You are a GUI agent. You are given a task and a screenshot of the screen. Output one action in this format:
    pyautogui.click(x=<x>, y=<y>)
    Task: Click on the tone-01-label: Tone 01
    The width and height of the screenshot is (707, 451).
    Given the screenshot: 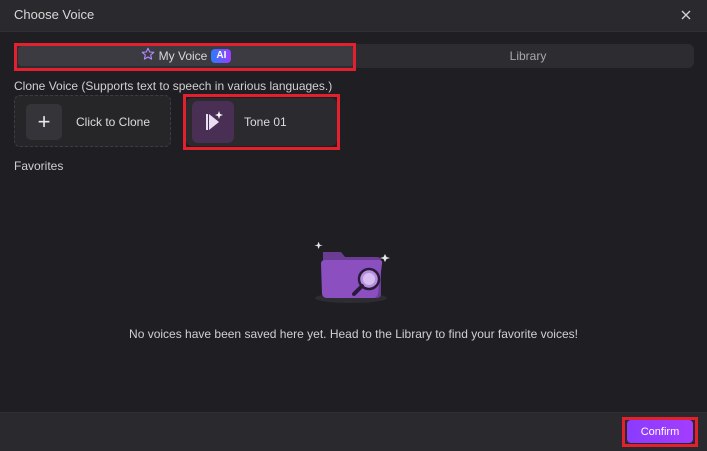 What is the action you would take?
    pyautogui.click(x=265, y=122)
    